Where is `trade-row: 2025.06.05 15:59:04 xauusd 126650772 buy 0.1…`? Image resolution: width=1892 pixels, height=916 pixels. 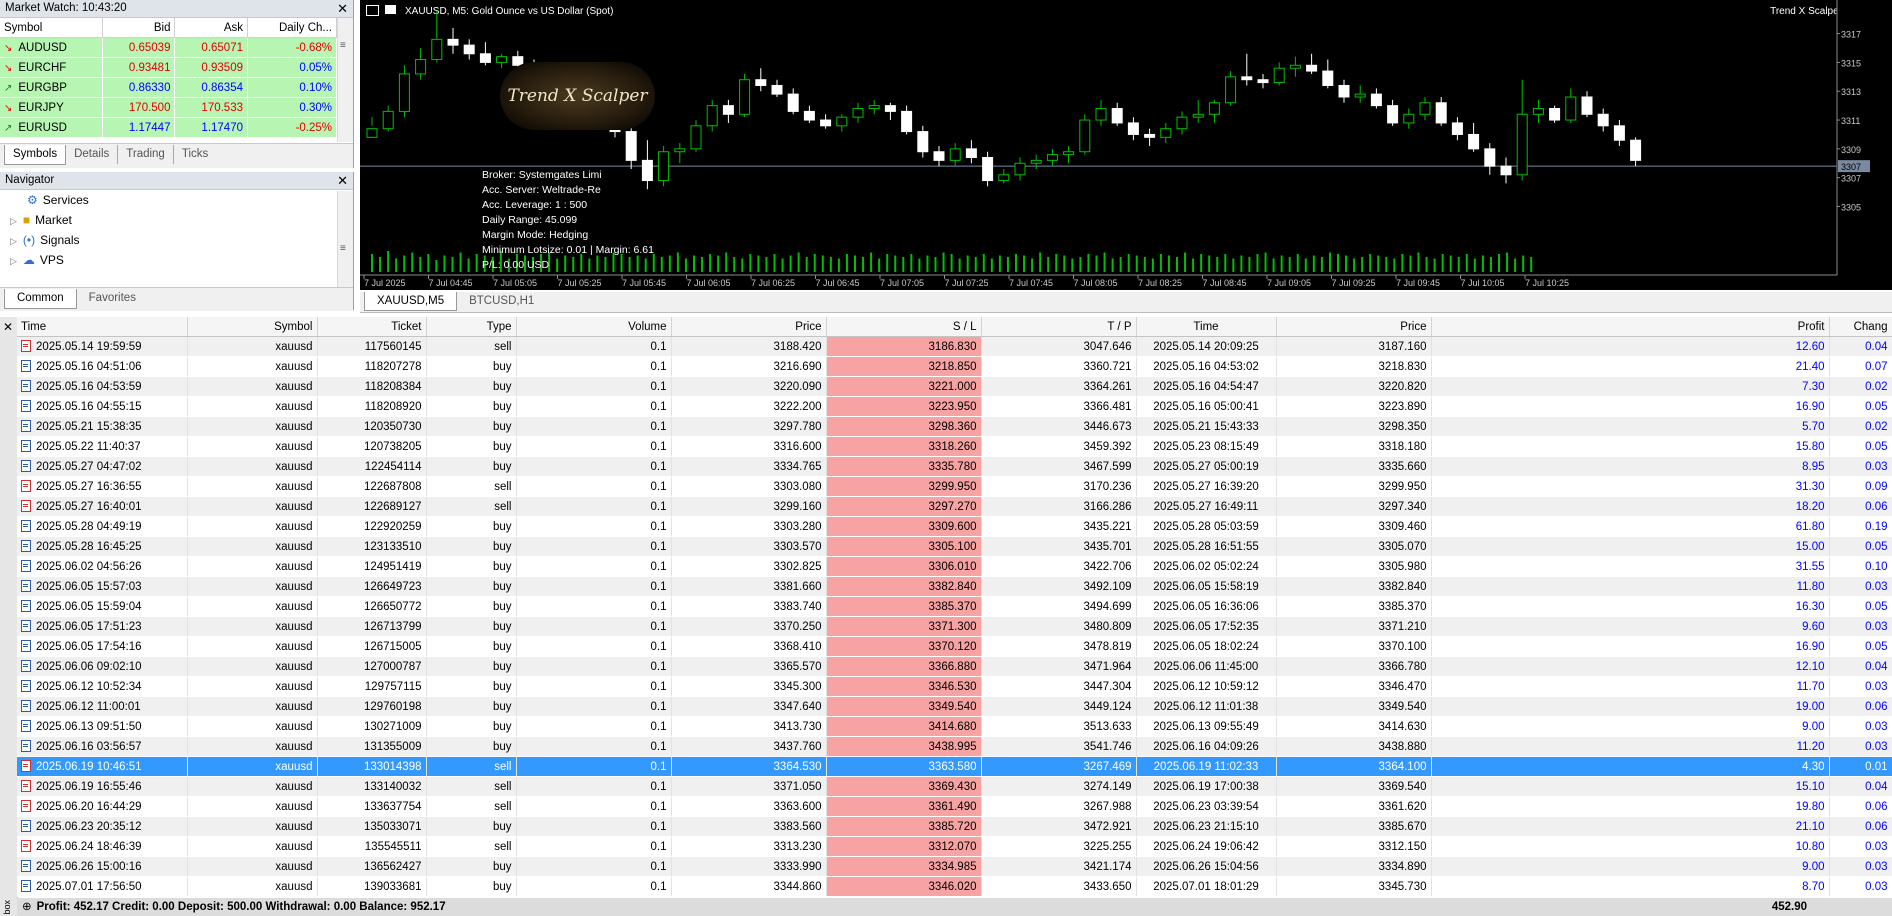 trade-row: 2025.06.05 15:59:04 xauusd 126650772 buy 0.1… is located at coordinates (954, 606).